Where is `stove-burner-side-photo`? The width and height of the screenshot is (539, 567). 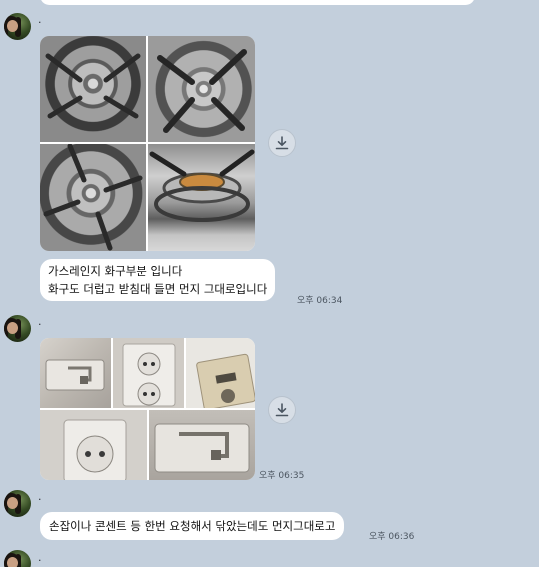 stove-burner-side-photo is located at coordinates (201, 197).